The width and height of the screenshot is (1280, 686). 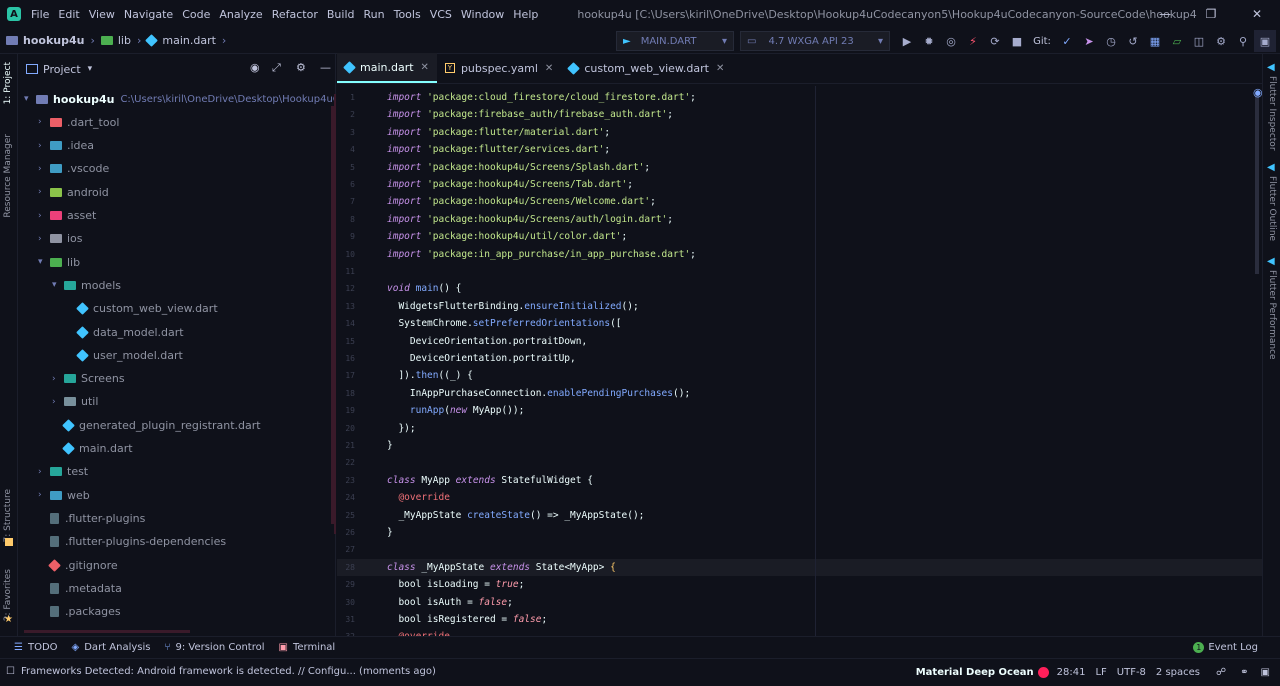 I want to click on theme-name: Material Deep Ocean, so click(x=975, y=672).